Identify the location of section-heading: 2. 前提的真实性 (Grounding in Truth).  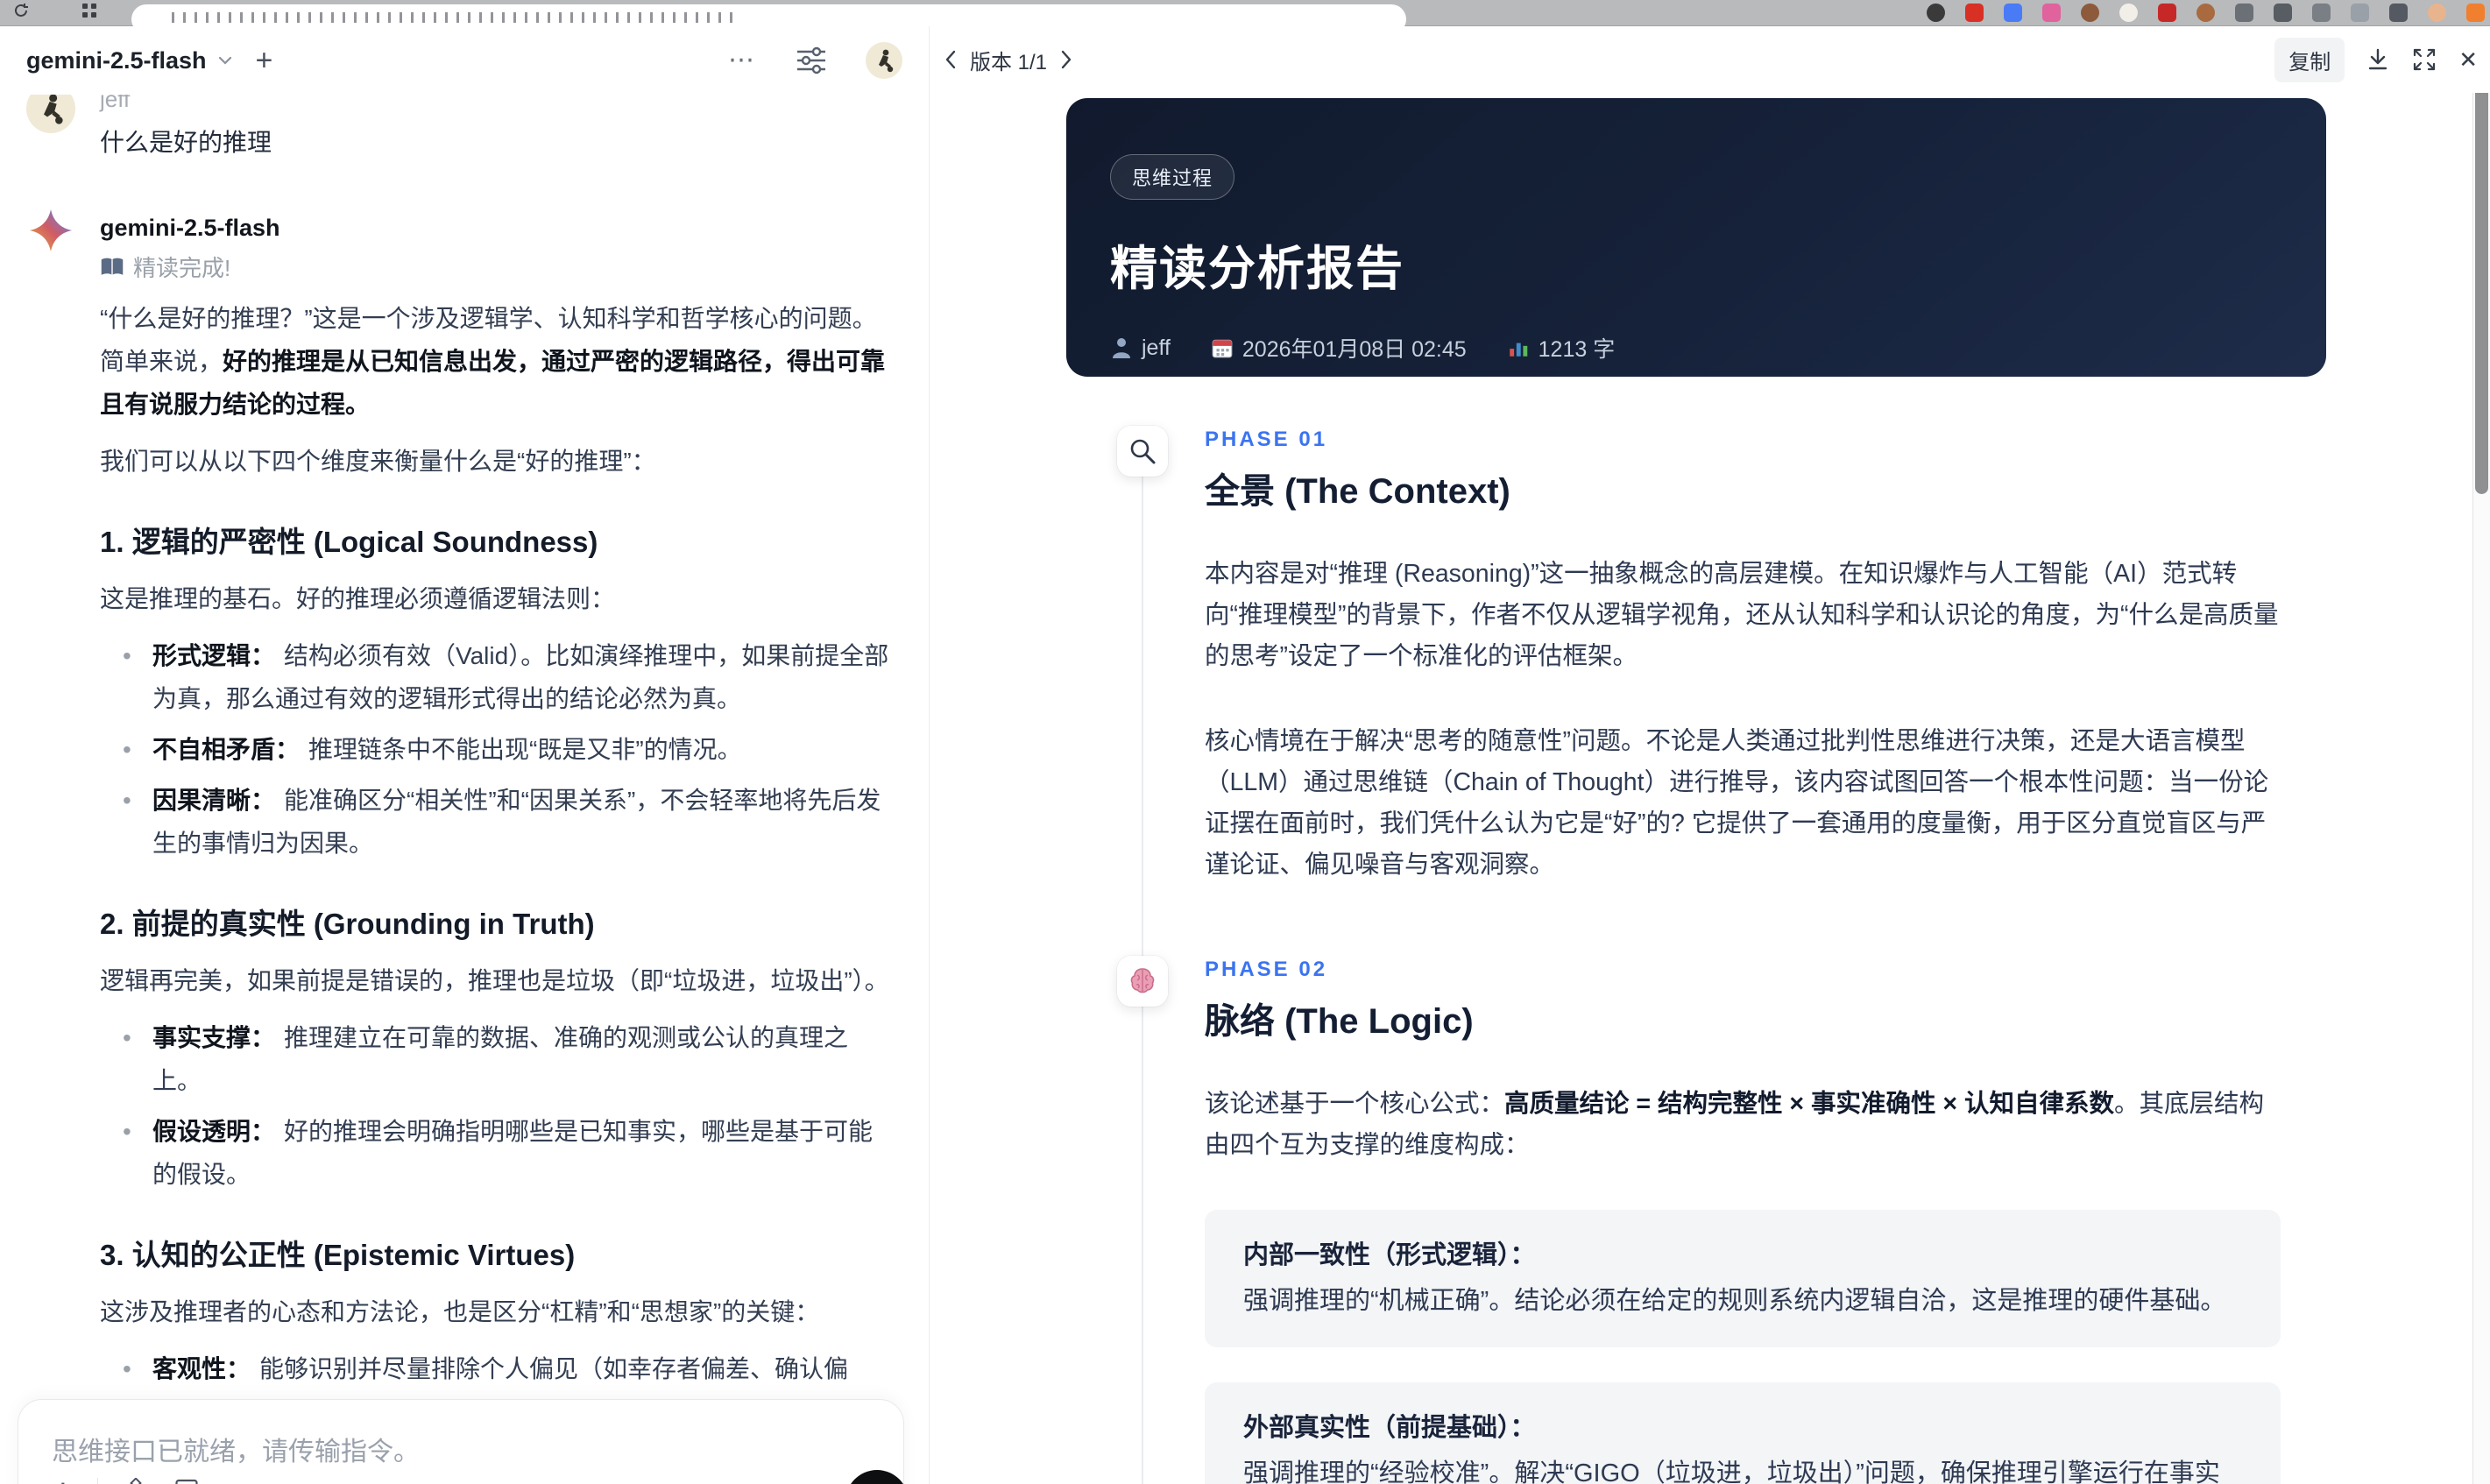
(347, 924).